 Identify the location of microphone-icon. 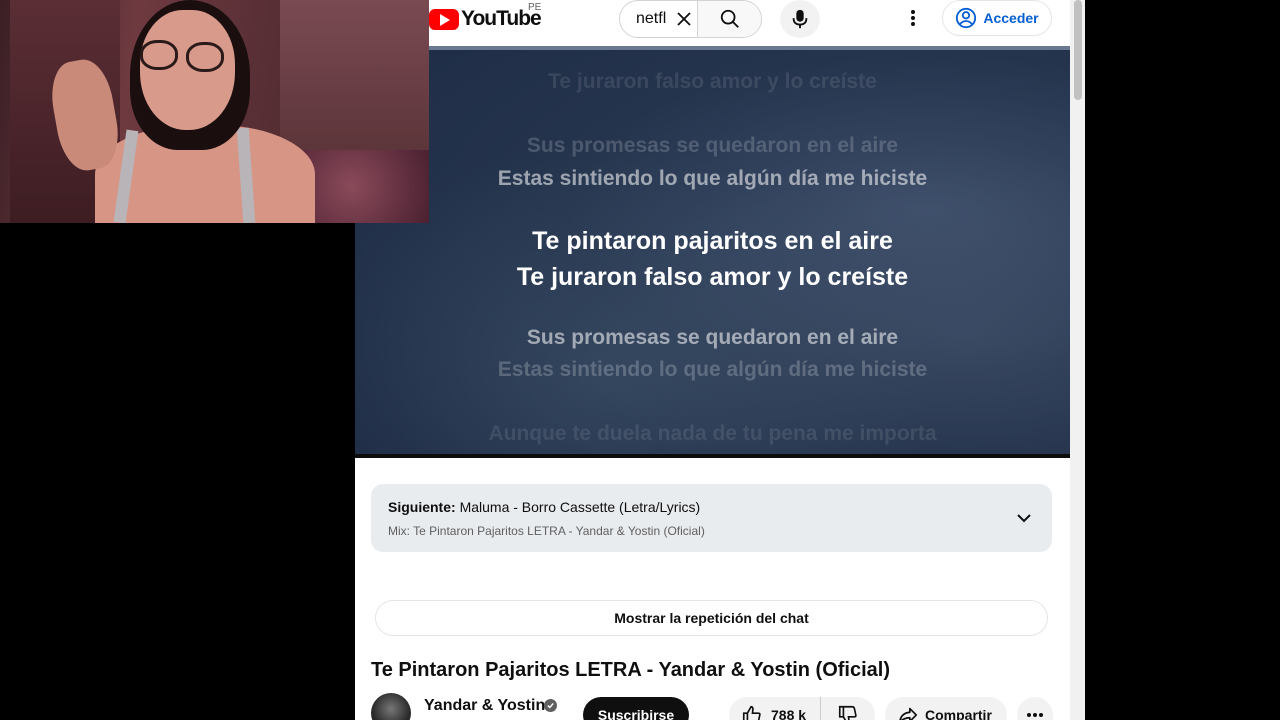
(800, 19).